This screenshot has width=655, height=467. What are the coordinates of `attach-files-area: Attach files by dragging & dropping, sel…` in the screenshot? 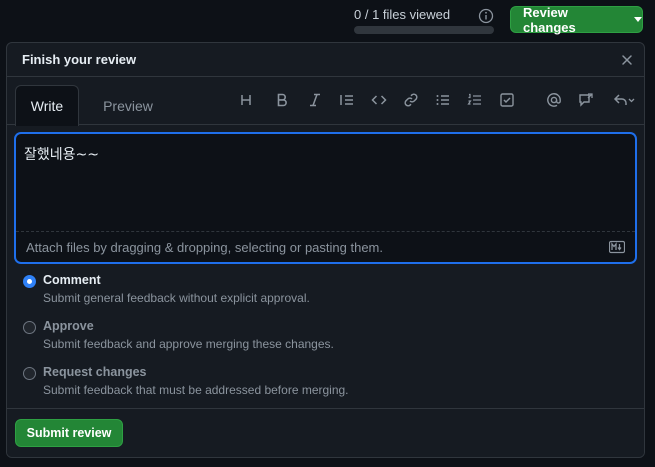 It's located at (325, 246).